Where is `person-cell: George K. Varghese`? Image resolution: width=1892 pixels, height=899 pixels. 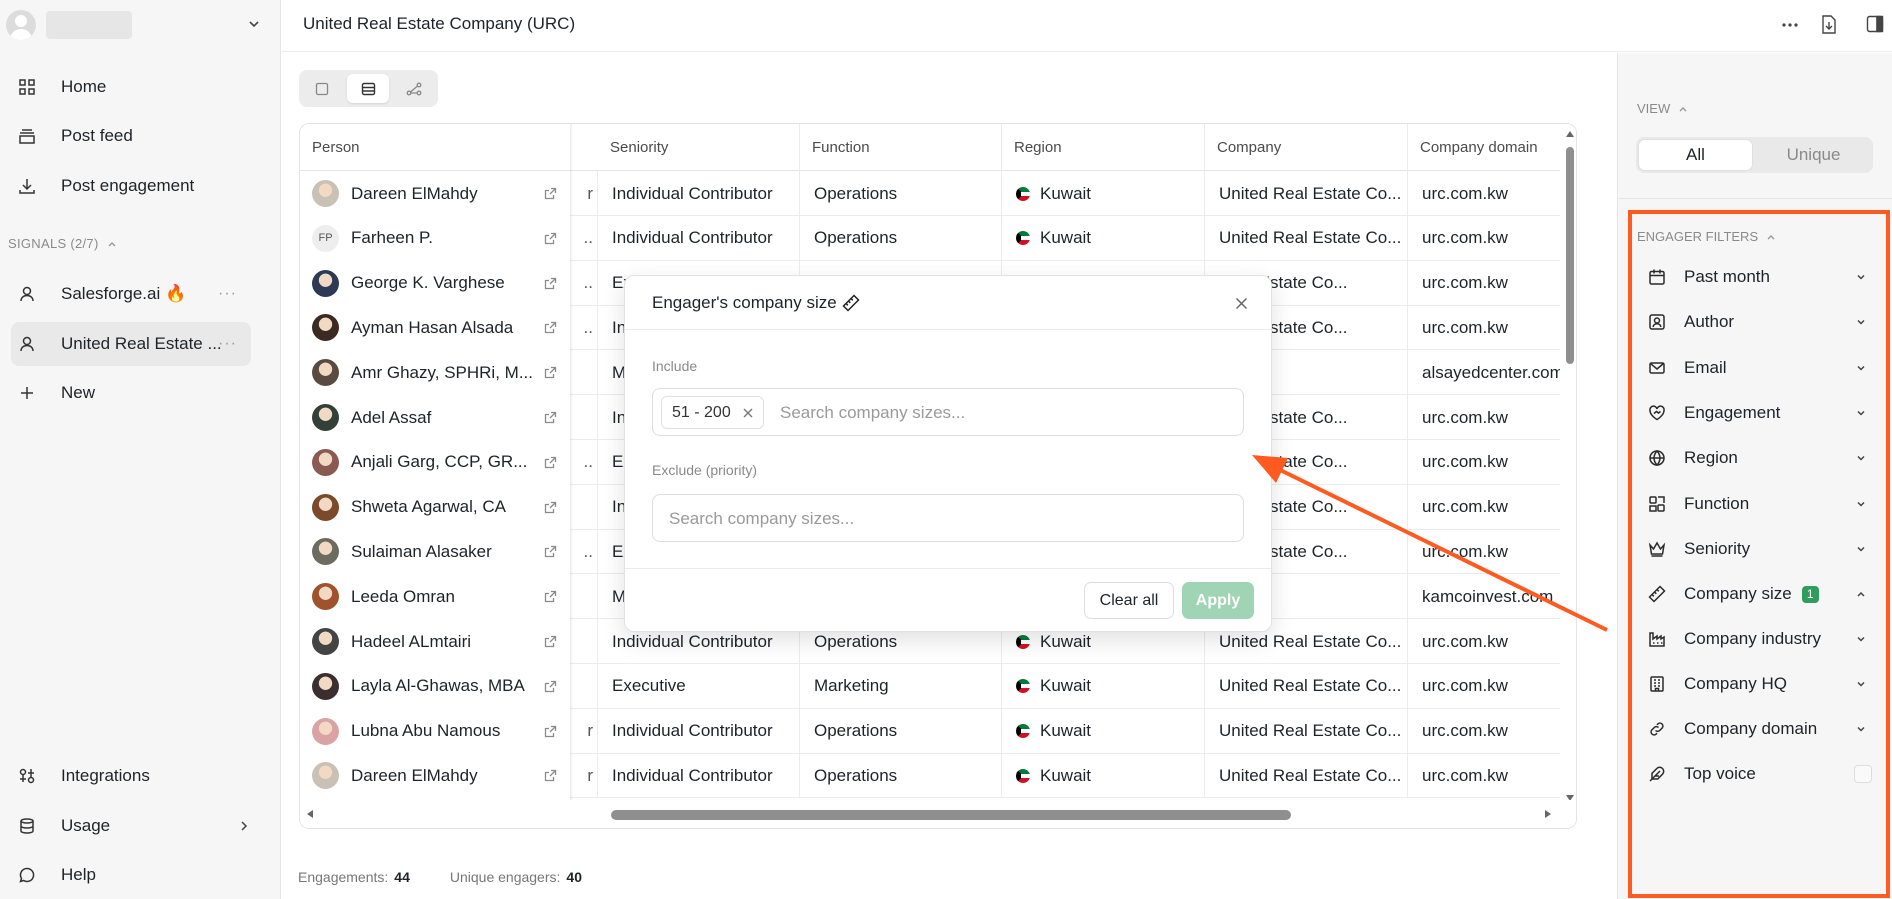
person-cell: George K. Varghese is located at coordinates (435, 283).